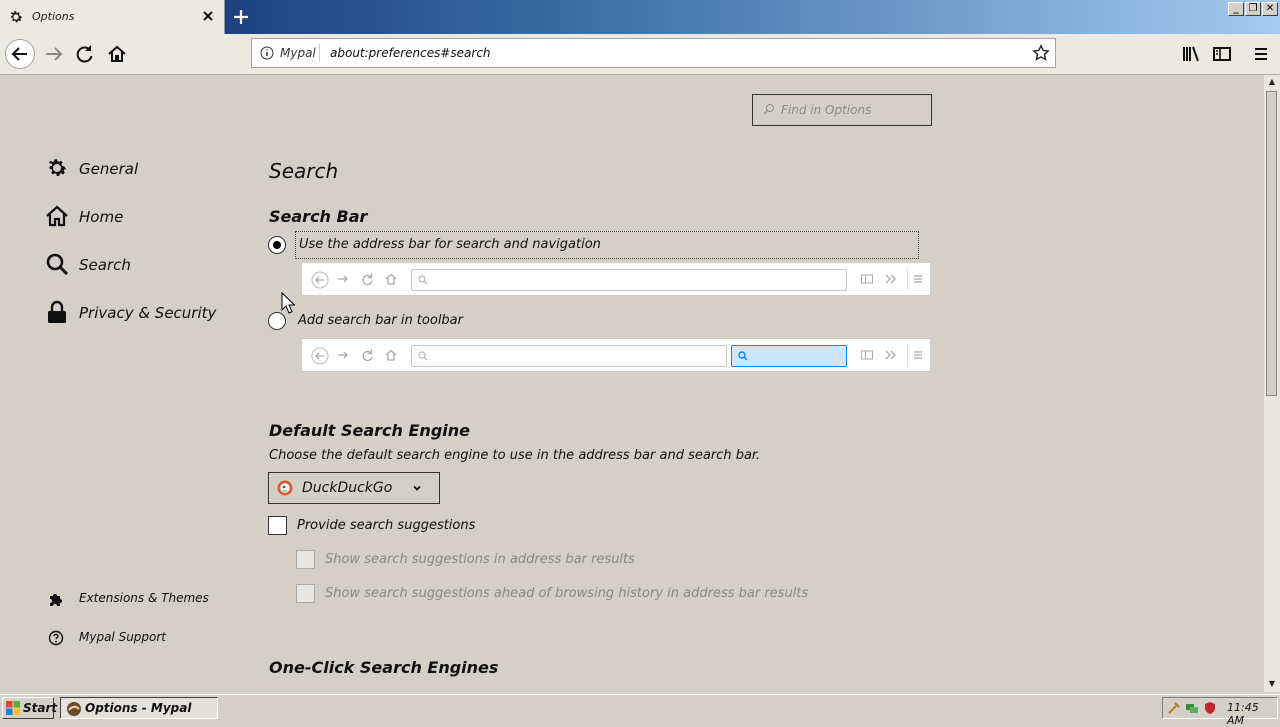  I want to click on scroll-thumb, so click(1271, 243).